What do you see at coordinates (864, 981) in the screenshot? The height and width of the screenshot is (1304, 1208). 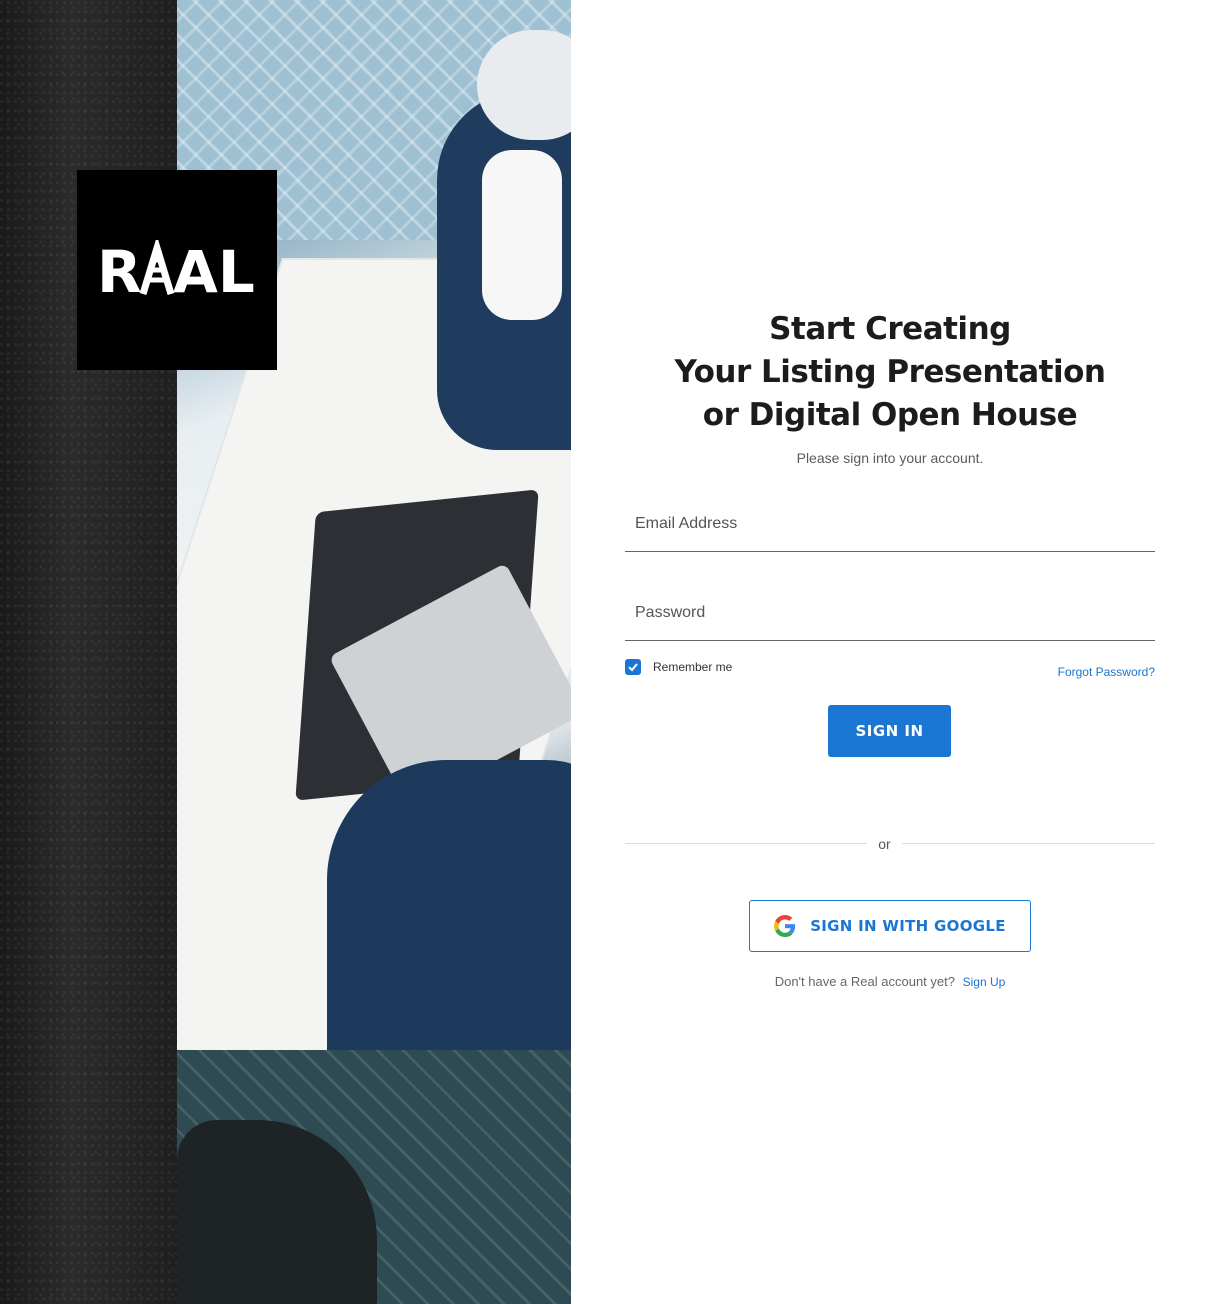 I see `signup-prompt-text: Don't have a Real account yet?` at bounding box center [864, 981].